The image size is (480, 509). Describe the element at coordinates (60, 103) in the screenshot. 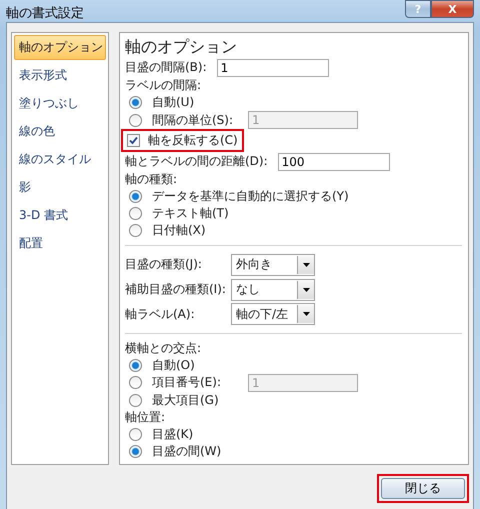

I see `category-item: 塗りつぶし` at that location.